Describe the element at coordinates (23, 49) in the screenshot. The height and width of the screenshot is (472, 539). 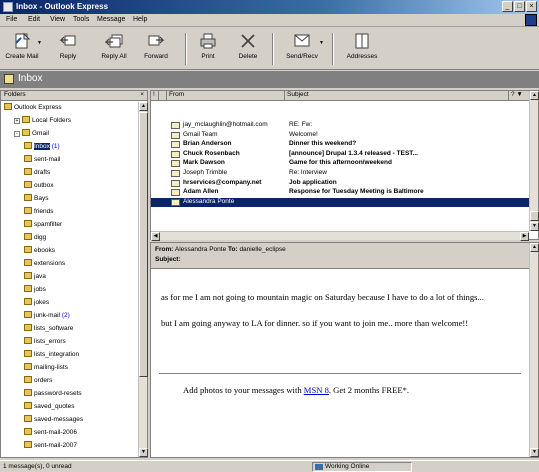
I see `create-mail-button: Create Mail ▼` at that location.